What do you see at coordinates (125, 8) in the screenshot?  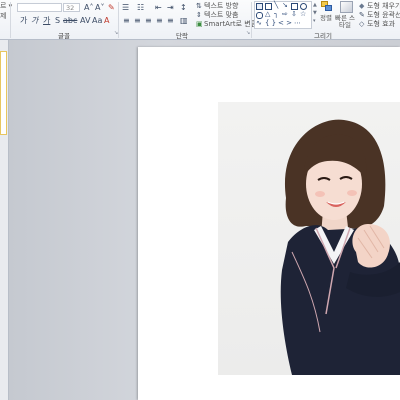 I see `bullets-icon: ☰` at bounding box center [125, 8].